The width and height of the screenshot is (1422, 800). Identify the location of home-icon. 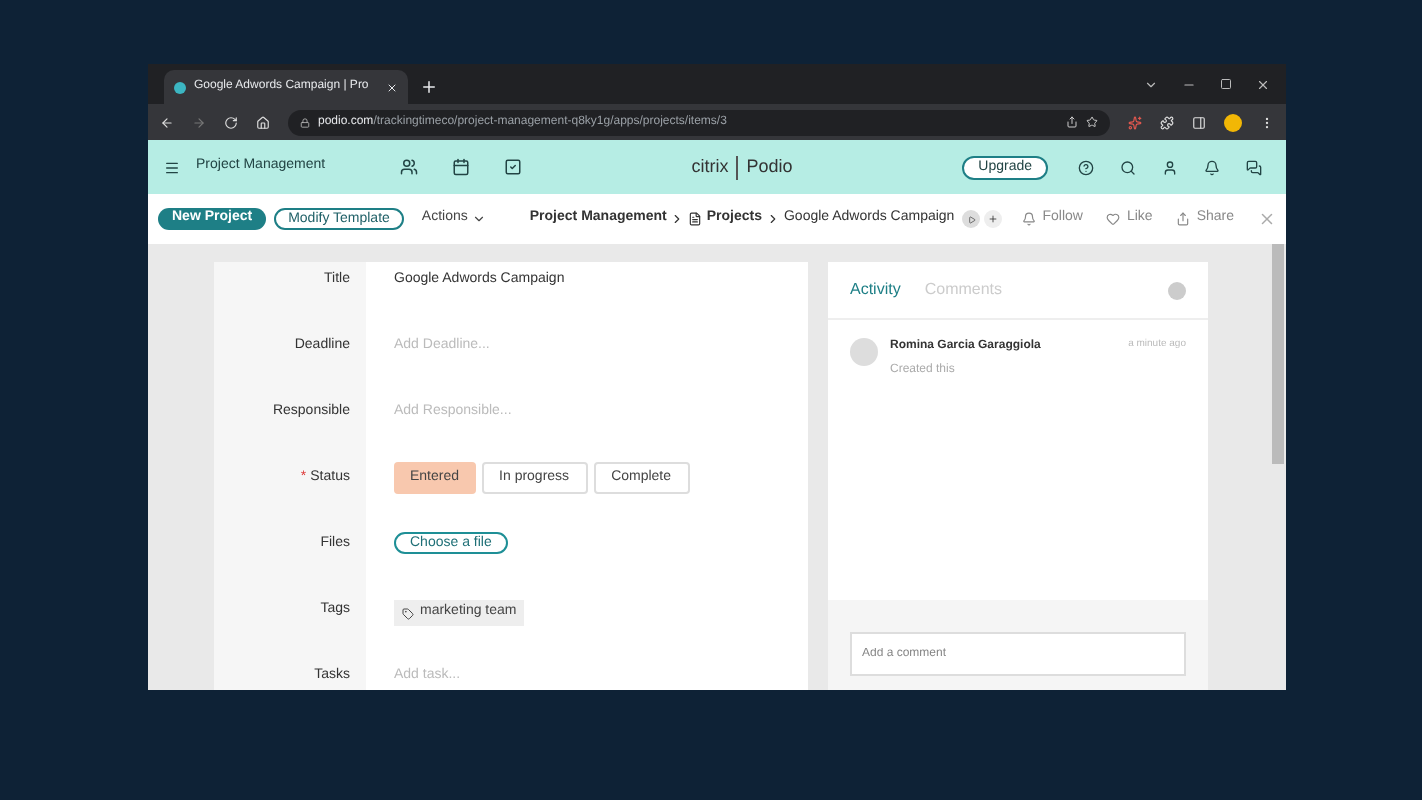
(263, 122).